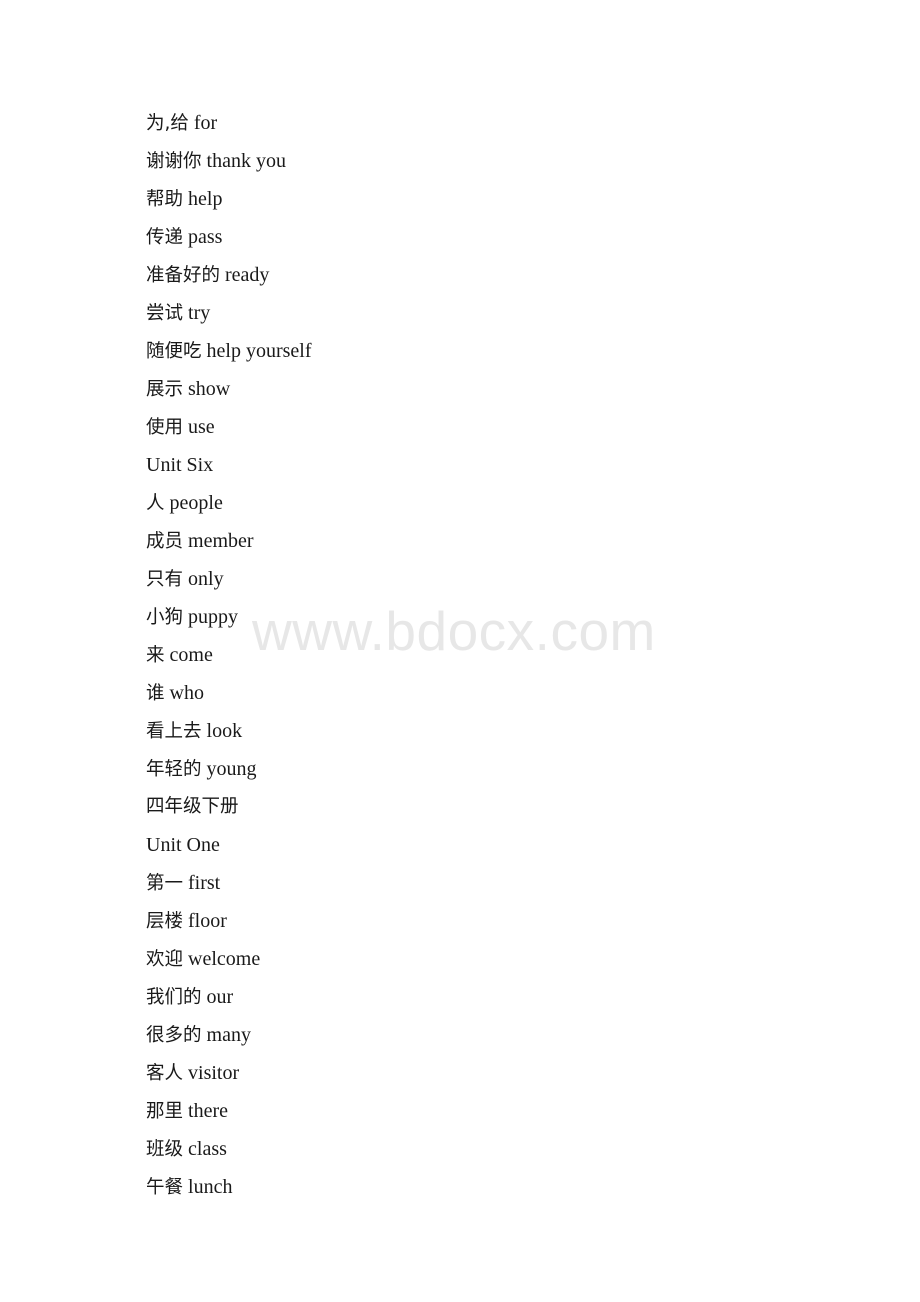 This screenshot has width=920, height=1302. What do you see at coordinates (513, 199) in the screenshot?
I see `vocabulary-entry: 帮助 help` at bounding box center [513, 199].